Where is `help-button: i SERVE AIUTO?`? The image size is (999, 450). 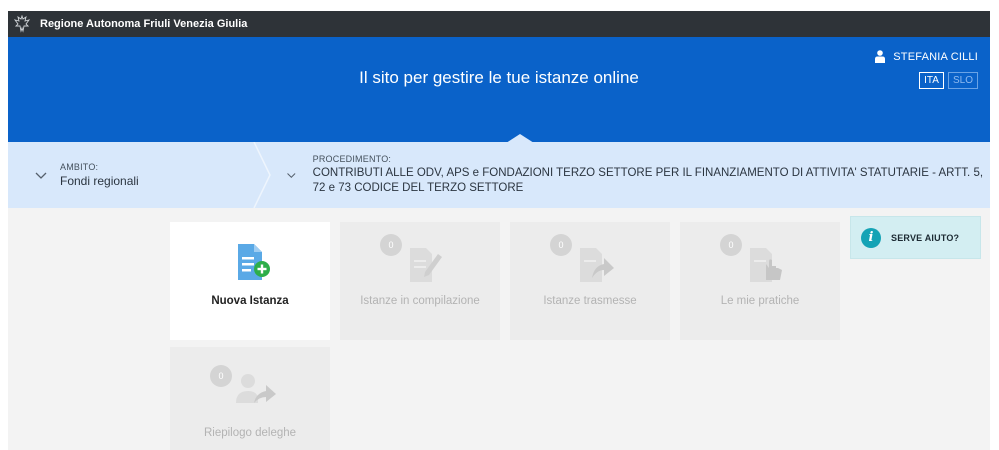
help-button: i SERVE AIUTO? is located at coordinates (915, 237).